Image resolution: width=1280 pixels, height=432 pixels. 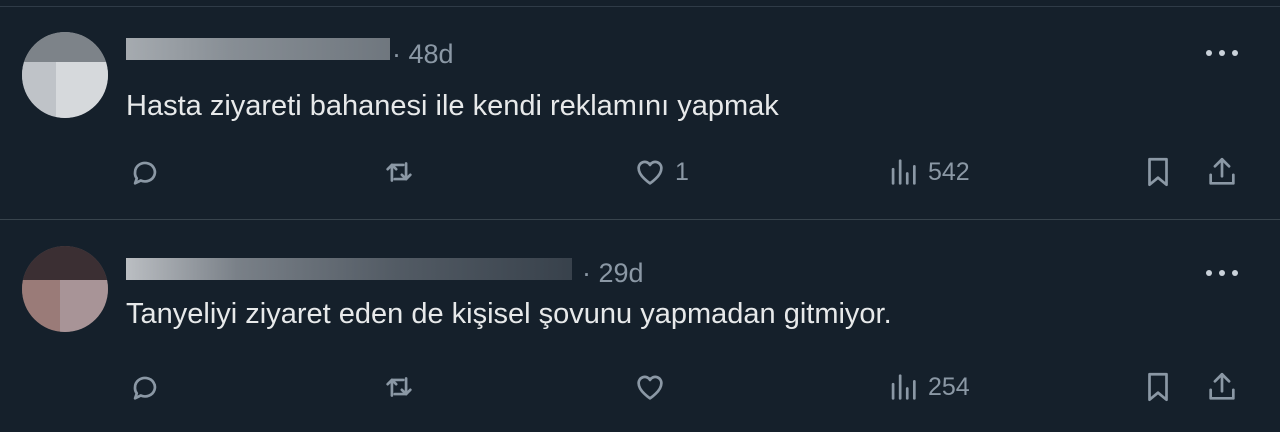 What do you see at coordinates (682, 171) in the screenshot?
I see `like-count: 1` at bounding box center [682, 171].